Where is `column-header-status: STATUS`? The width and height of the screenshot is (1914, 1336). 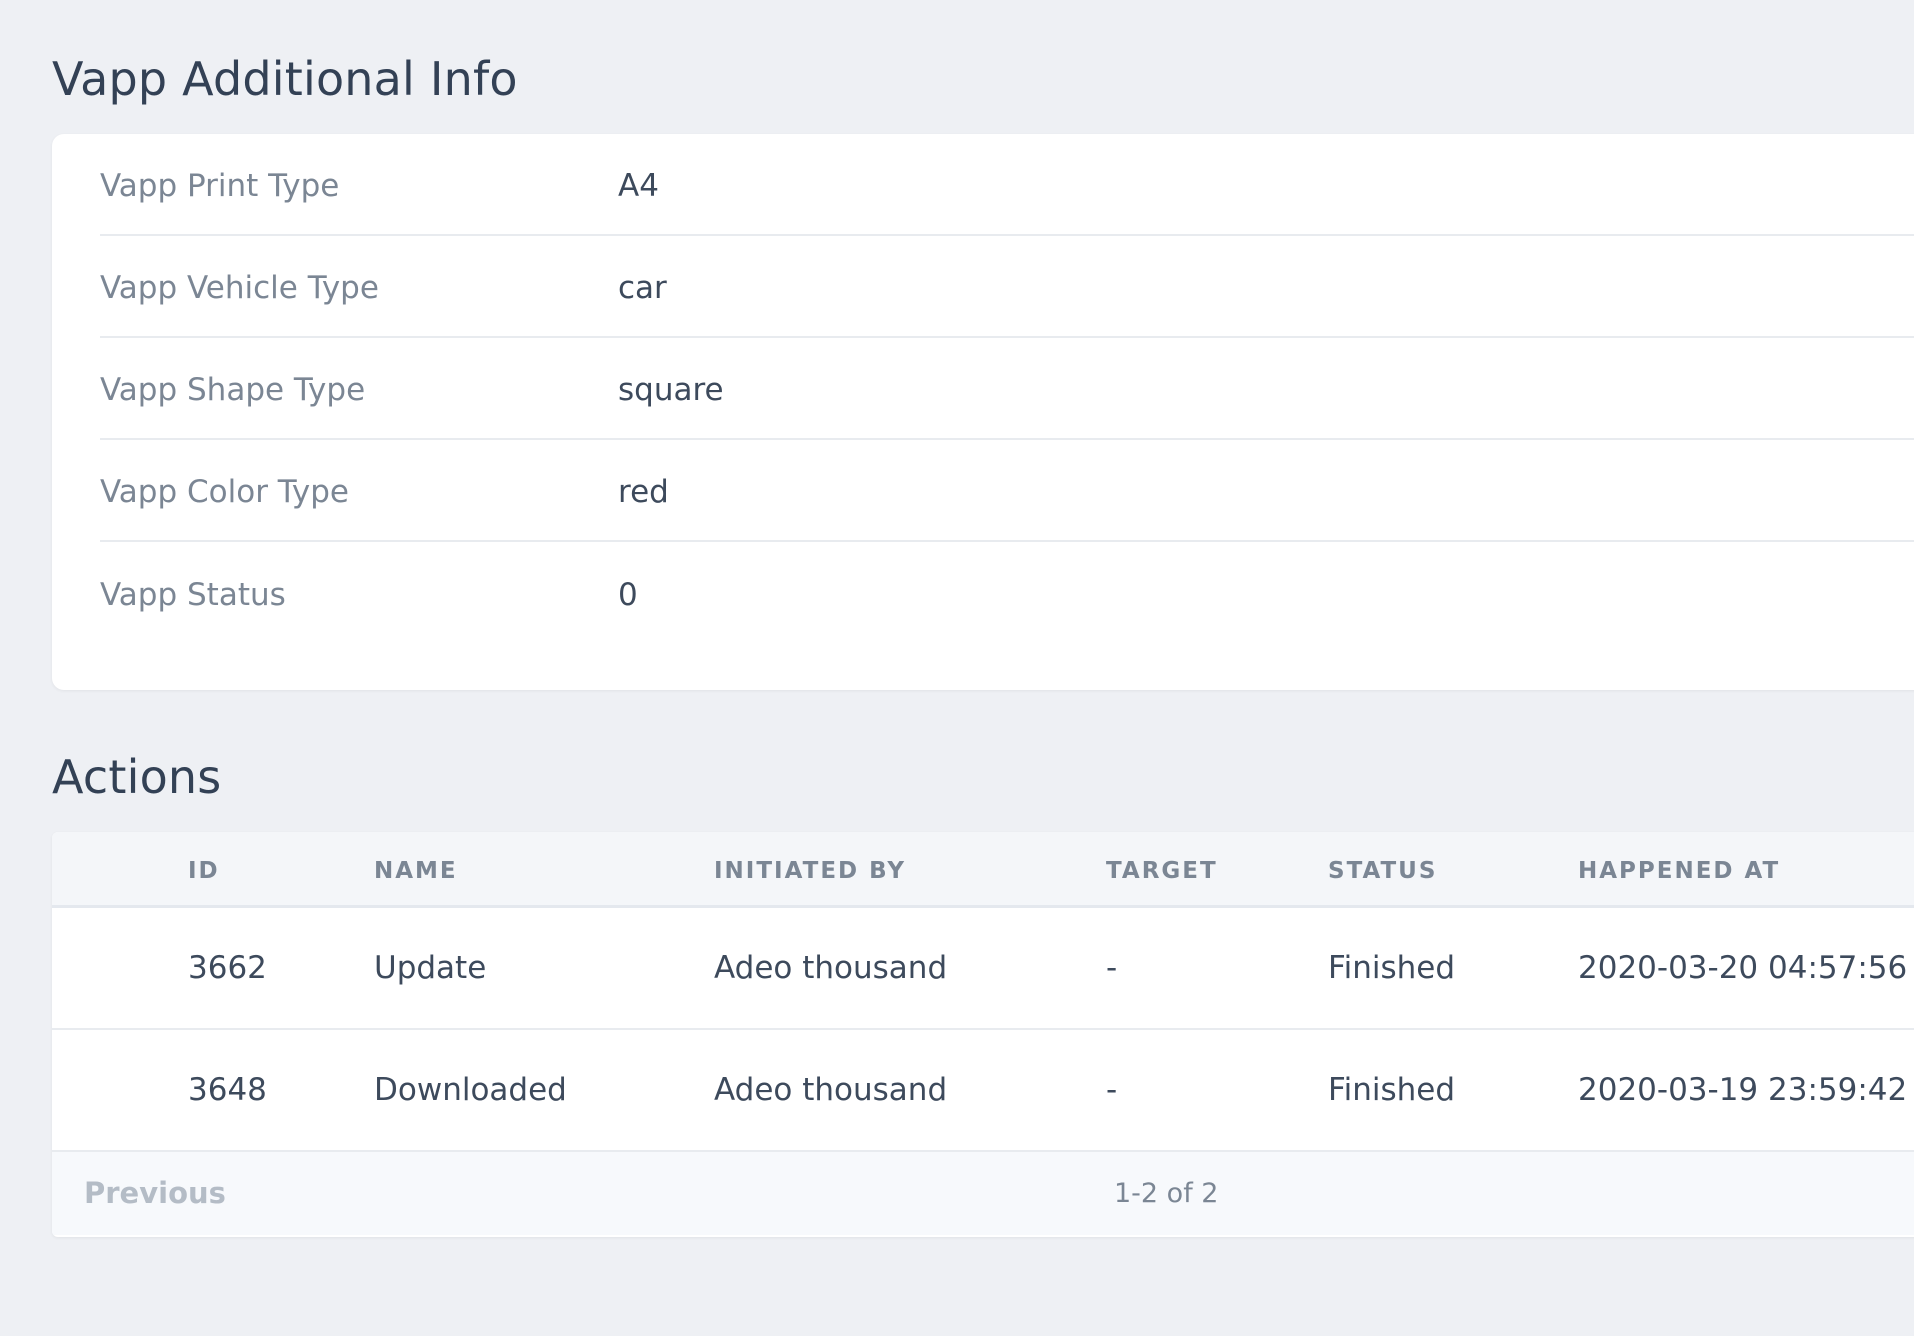
column-header-status: STATUS is located at coordinates (1382, 871).